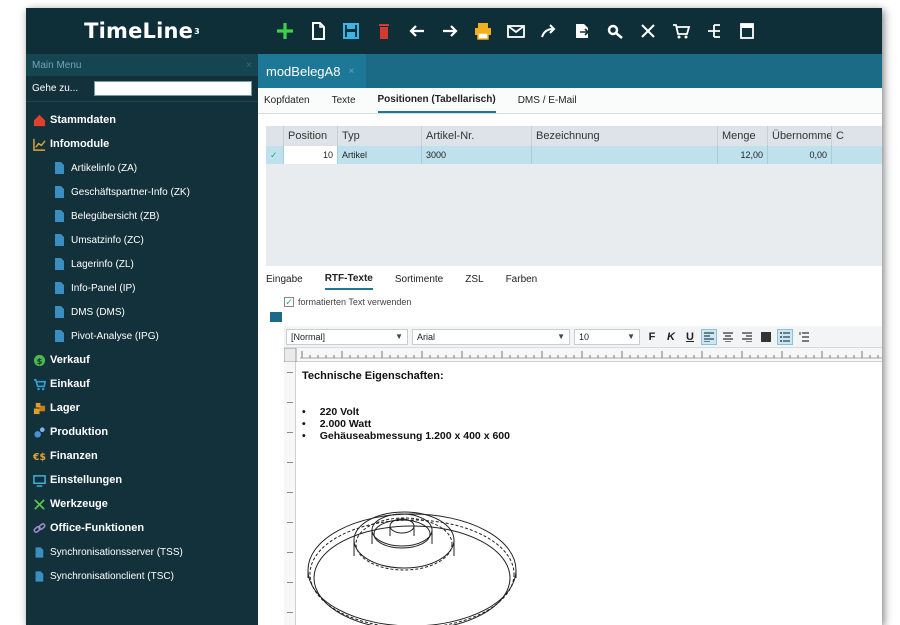  What do you see at coordinates (419, 279) in the screenshot?
I see `tab-sortimente: Sortimente` at bounding box center [419, 279].